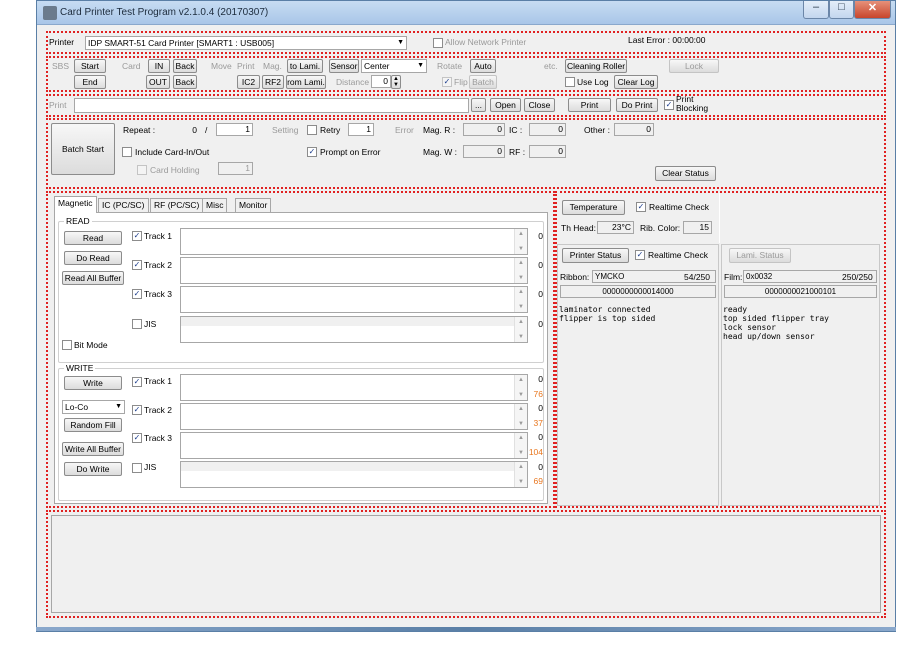 The height and width of the screenshot is (648, 897). What do you see at coordinates (540, 437) in the screenshot?
I see `write-track3-count: 0` at bounding box center [540, 437].